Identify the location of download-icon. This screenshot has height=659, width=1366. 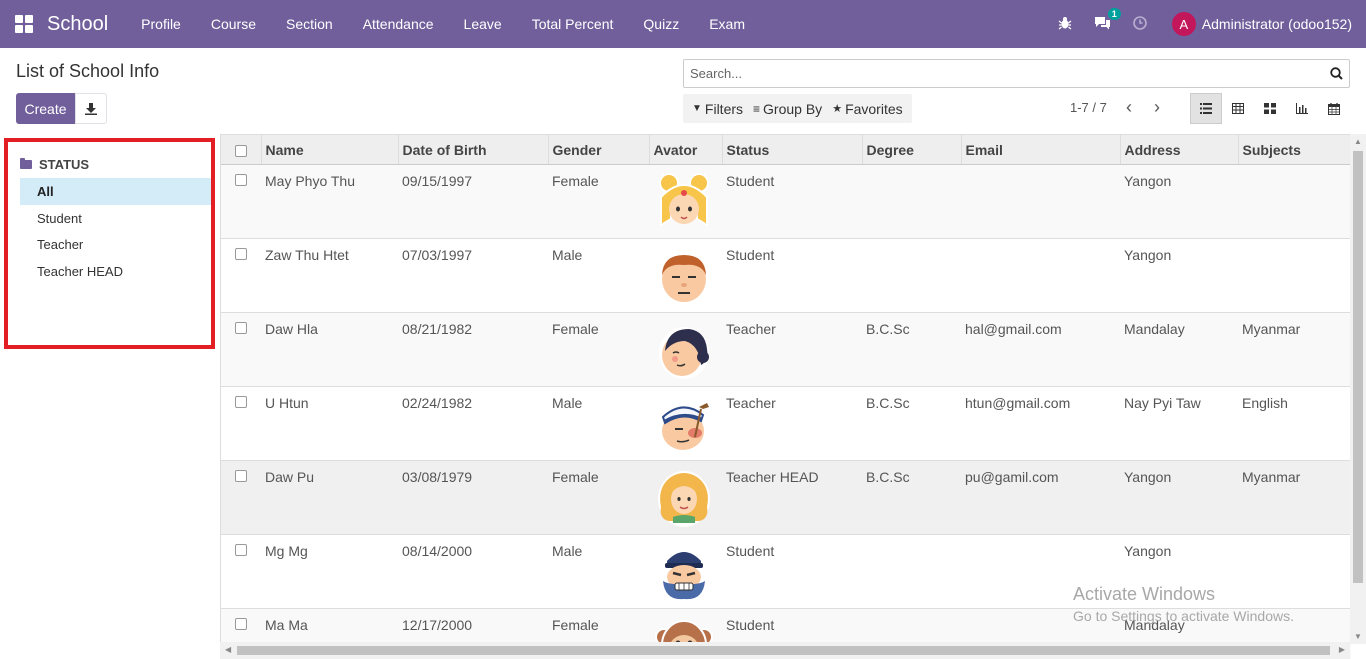
(91, 108).